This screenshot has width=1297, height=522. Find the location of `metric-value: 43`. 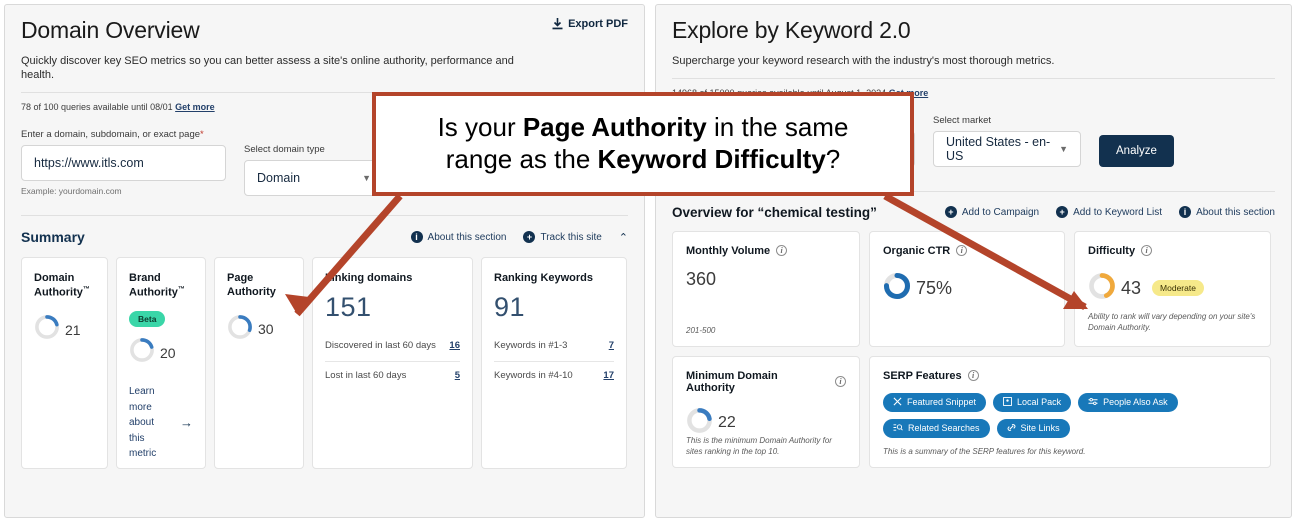

metric-value: 43 is located at coordinates (1131, 287).